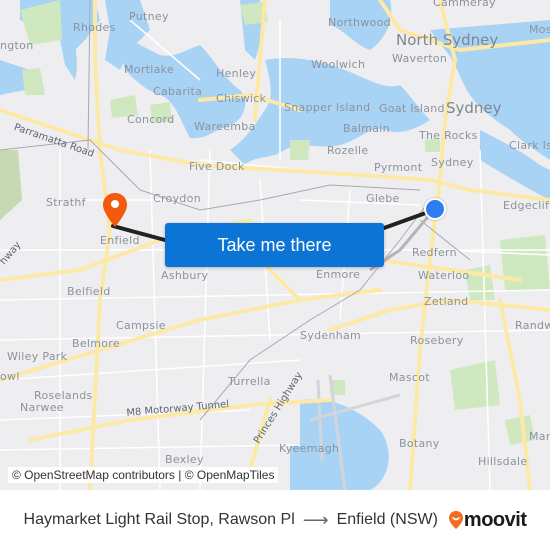  I want to click on take-me-there-button: Take me there, so click(274, 245).